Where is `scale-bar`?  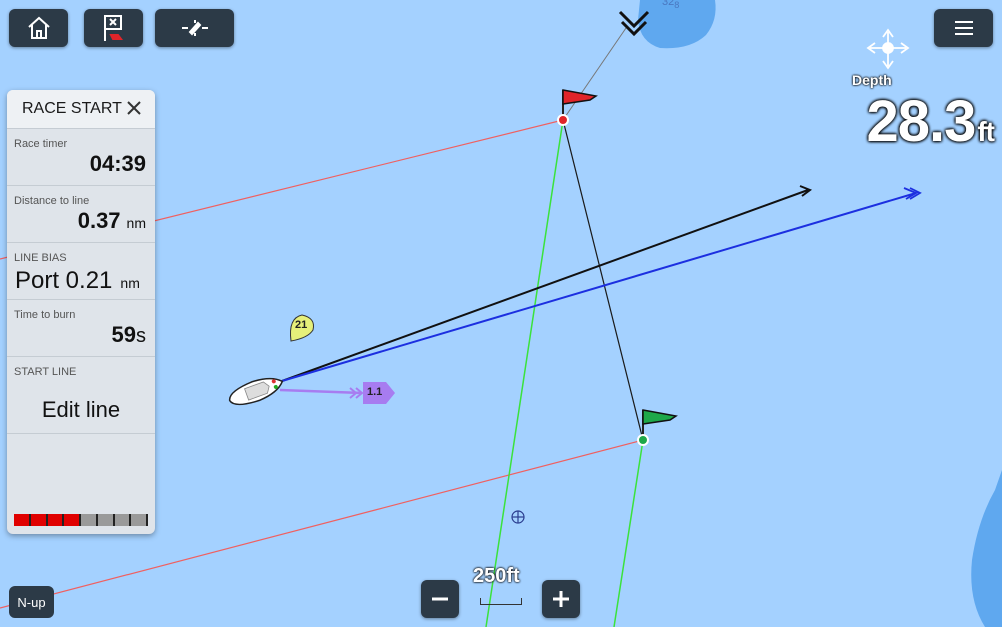 scale-bar is located at coordinates (501, 601).